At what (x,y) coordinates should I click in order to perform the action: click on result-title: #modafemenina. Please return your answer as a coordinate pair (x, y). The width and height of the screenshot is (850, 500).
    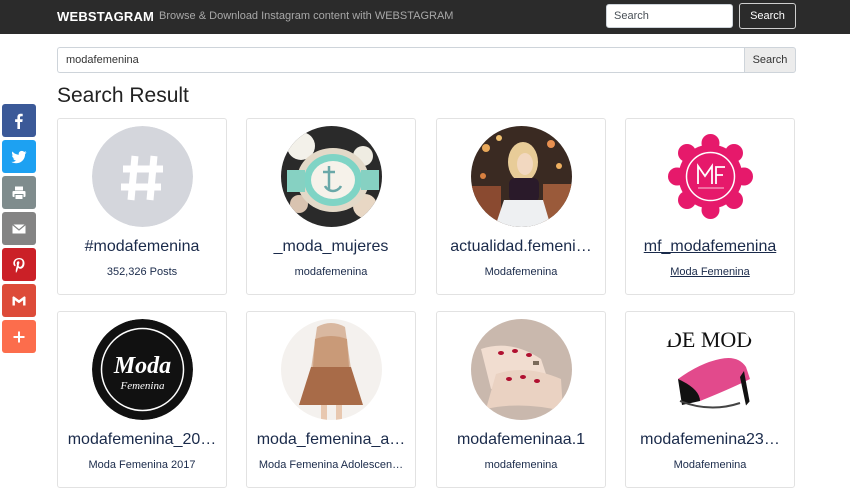
    Looking at the image, I should click on (142, 247).